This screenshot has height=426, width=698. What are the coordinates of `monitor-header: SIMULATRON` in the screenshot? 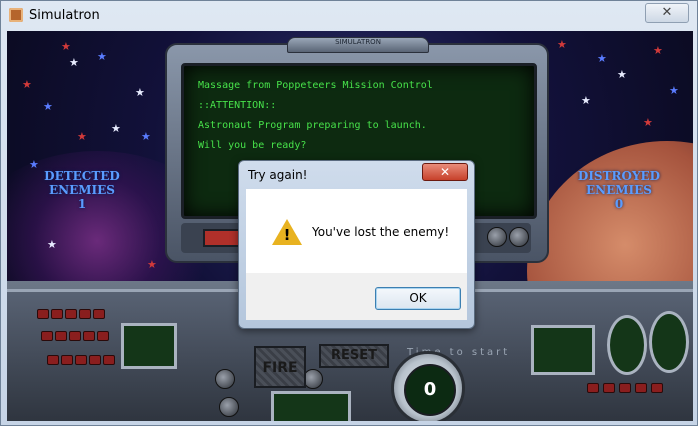 It's located at (358, 45).